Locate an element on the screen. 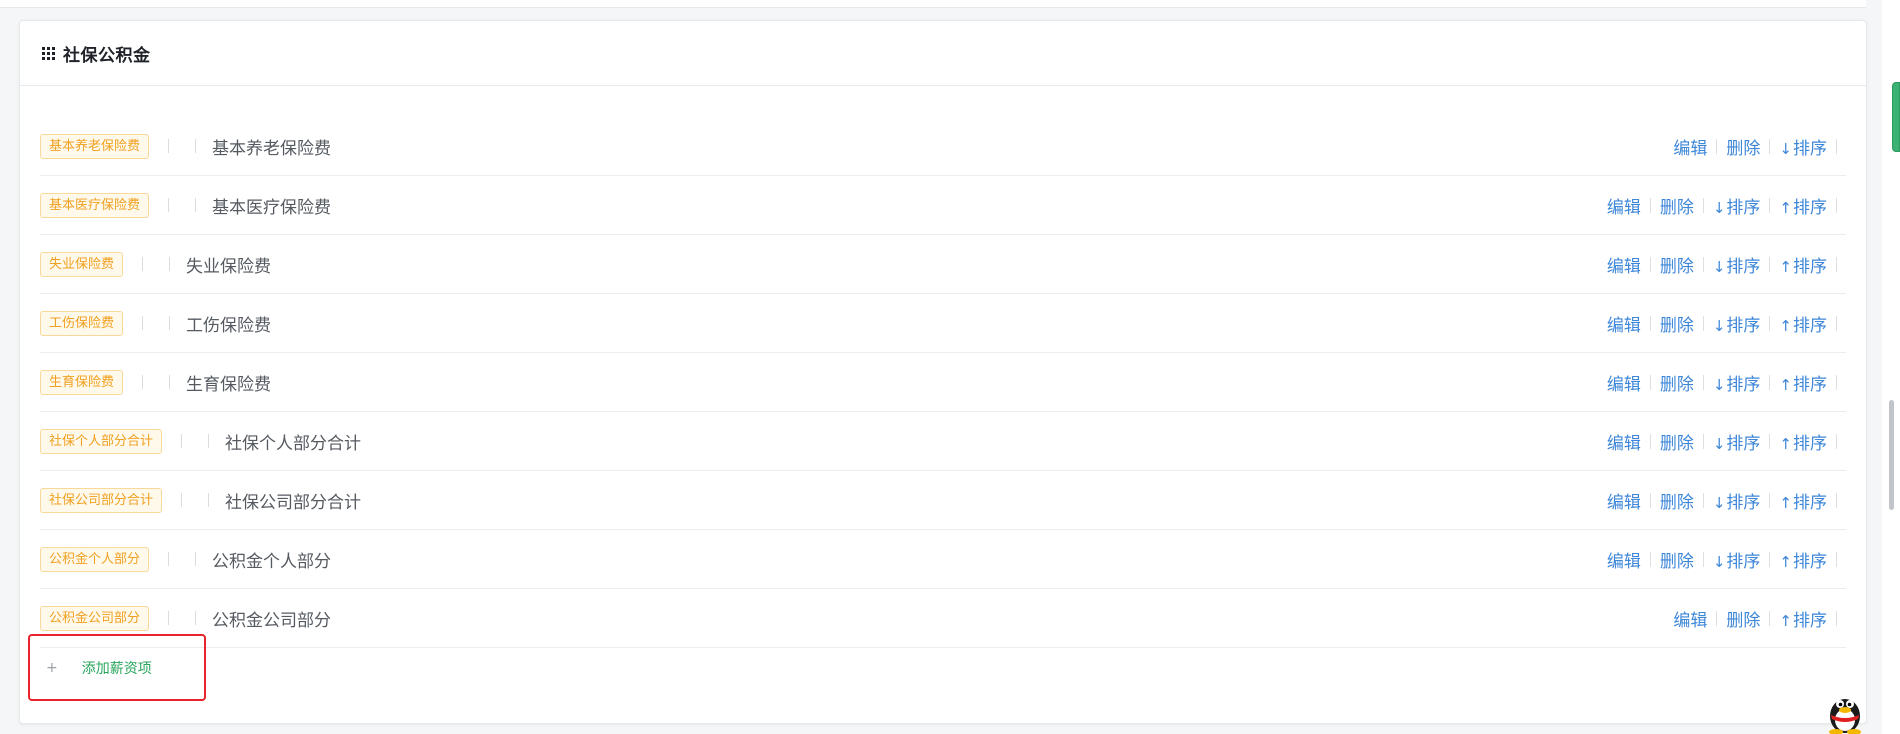 The height and width of the screenshot is (734, 1900). salary-item-row: 基本养老保险费 基本养老保险费 编辑 删除 ↓排序 is located at coordinates (943, 146).